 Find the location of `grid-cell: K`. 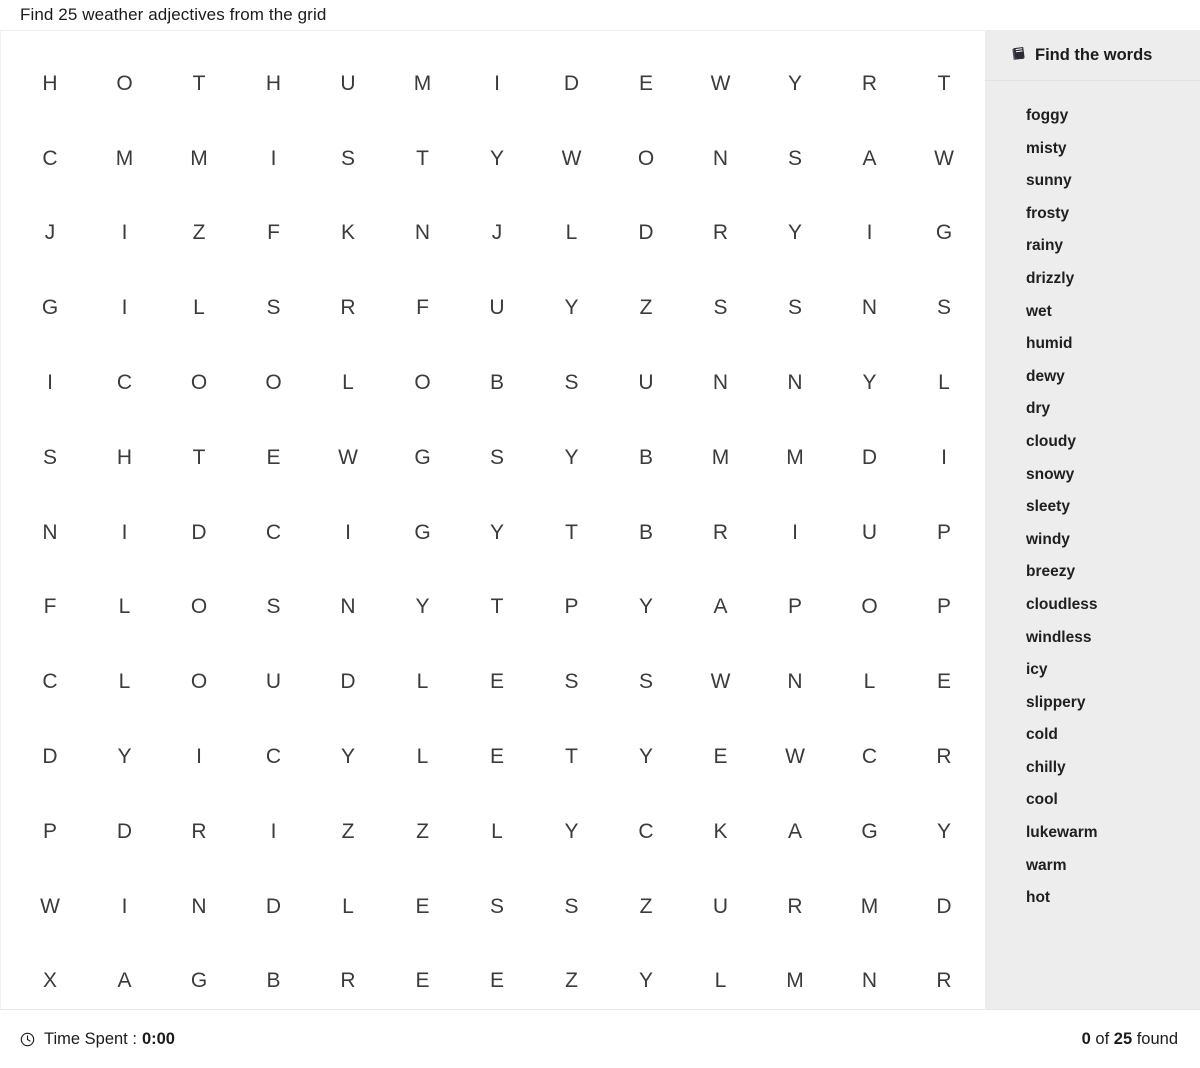

grid-cell: K is located at coordinates (348, 233).